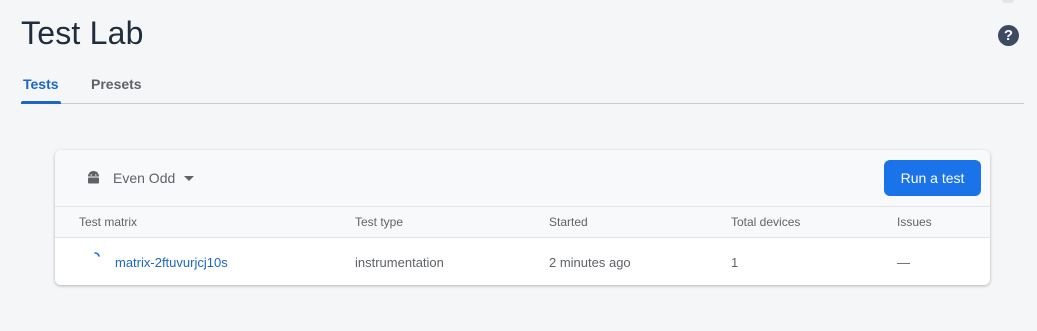 Image resolution: width=1037 pixels, height=331 pixels. Describe the element at coordinates (82, 33) in the screenshot. I see `page-title: Test Lab` at that location.